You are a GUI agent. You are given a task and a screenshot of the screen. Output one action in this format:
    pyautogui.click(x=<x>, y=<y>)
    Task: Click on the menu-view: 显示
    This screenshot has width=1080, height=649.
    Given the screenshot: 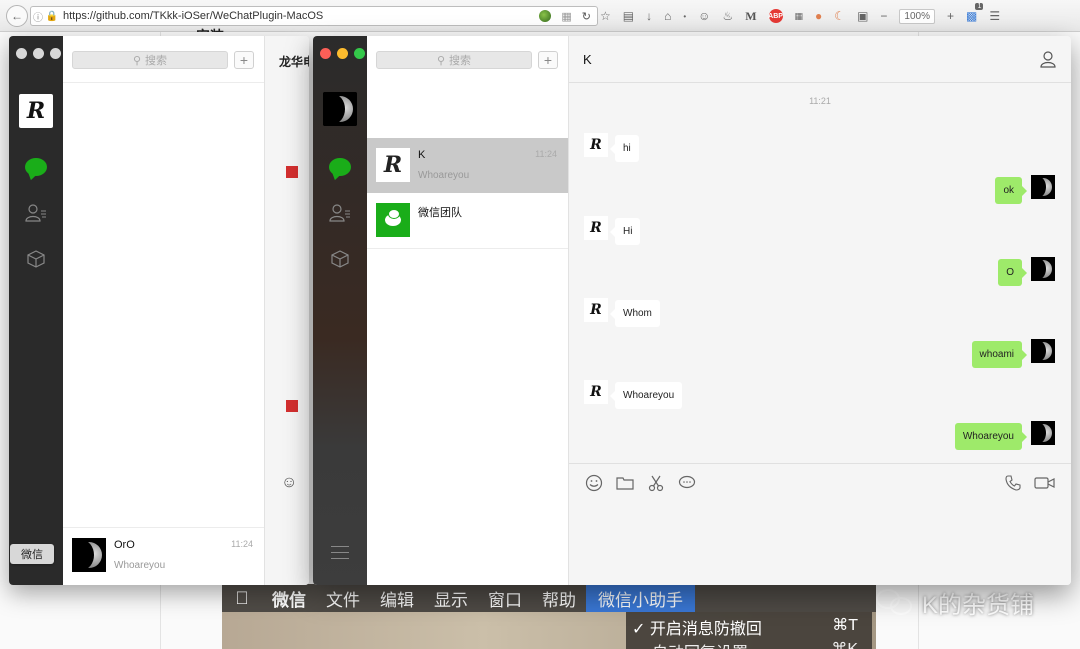 What is the action you would take?
    pyautogui.click(x=451, y=598)
    